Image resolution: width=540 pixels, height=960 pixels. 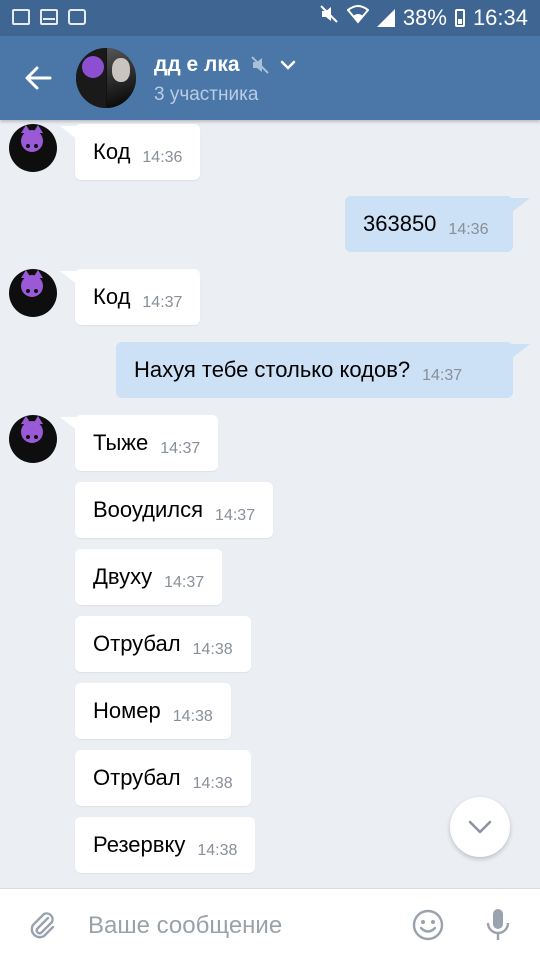 I want to click on paperclip-icon, so click(x=42, y=925).